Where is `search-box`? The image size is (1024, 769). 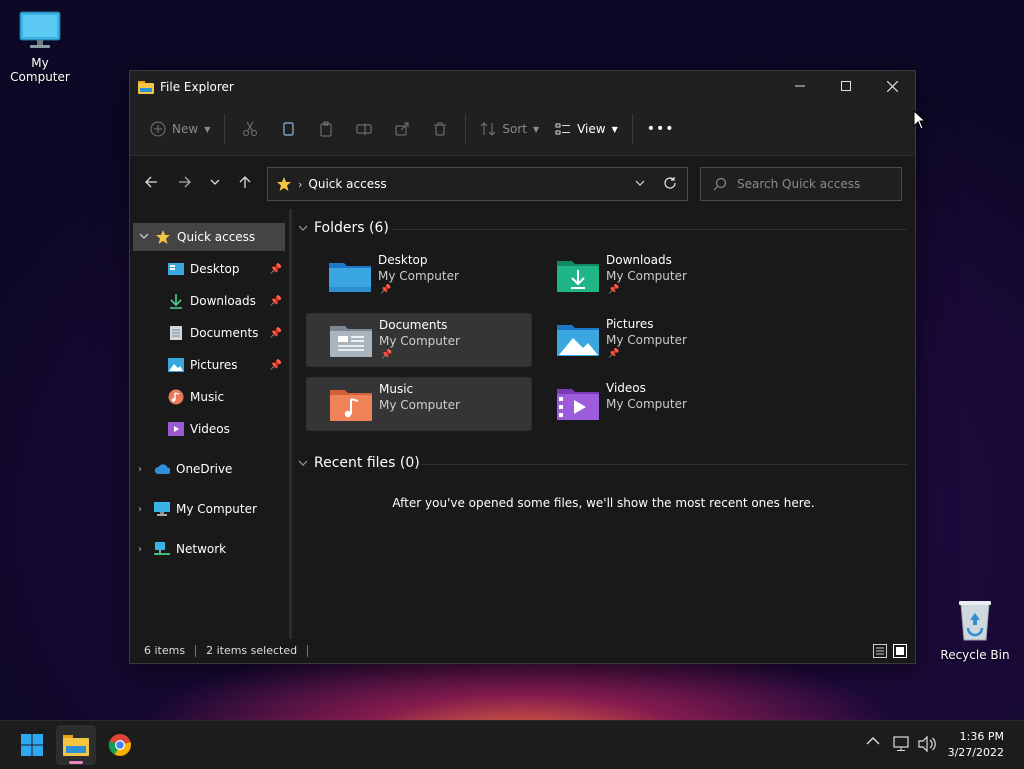 search-box is located at coordinates (801, 184).